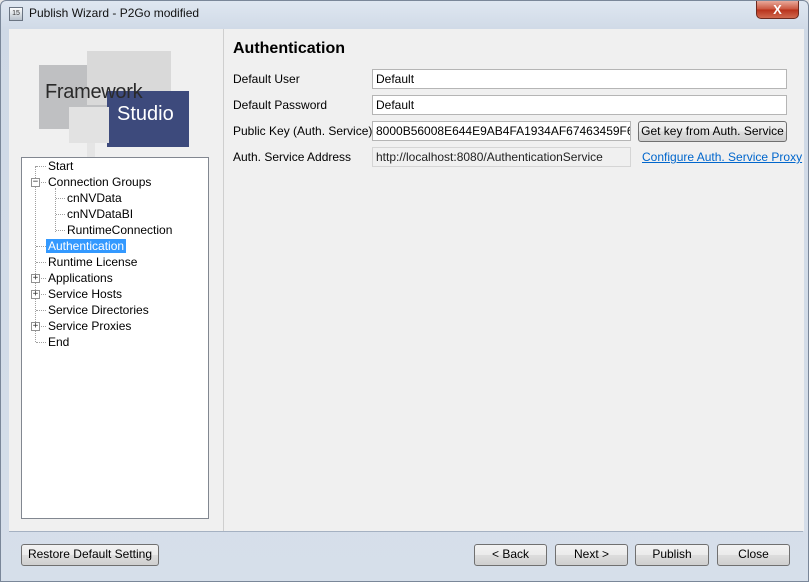 The image size is (809, 582). Describe the element at coordinates (35, 182) in the screenshot. I see `collapse-icon: −` at that location.